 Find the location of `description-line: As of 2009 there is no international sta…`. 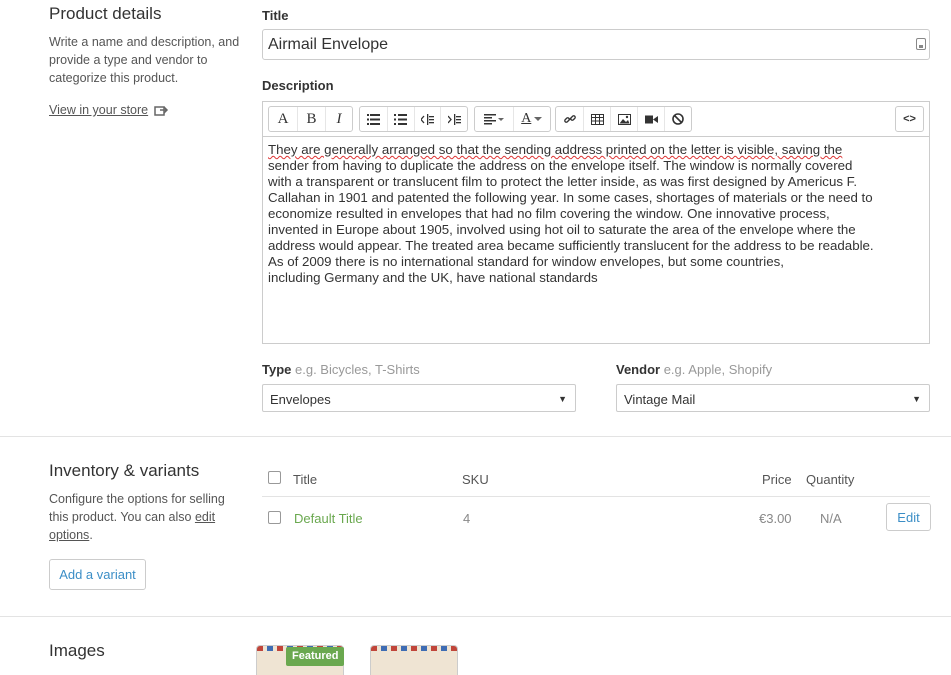

description-line: As of 2009 there is no international sta… is located at coordinates (526, 261).